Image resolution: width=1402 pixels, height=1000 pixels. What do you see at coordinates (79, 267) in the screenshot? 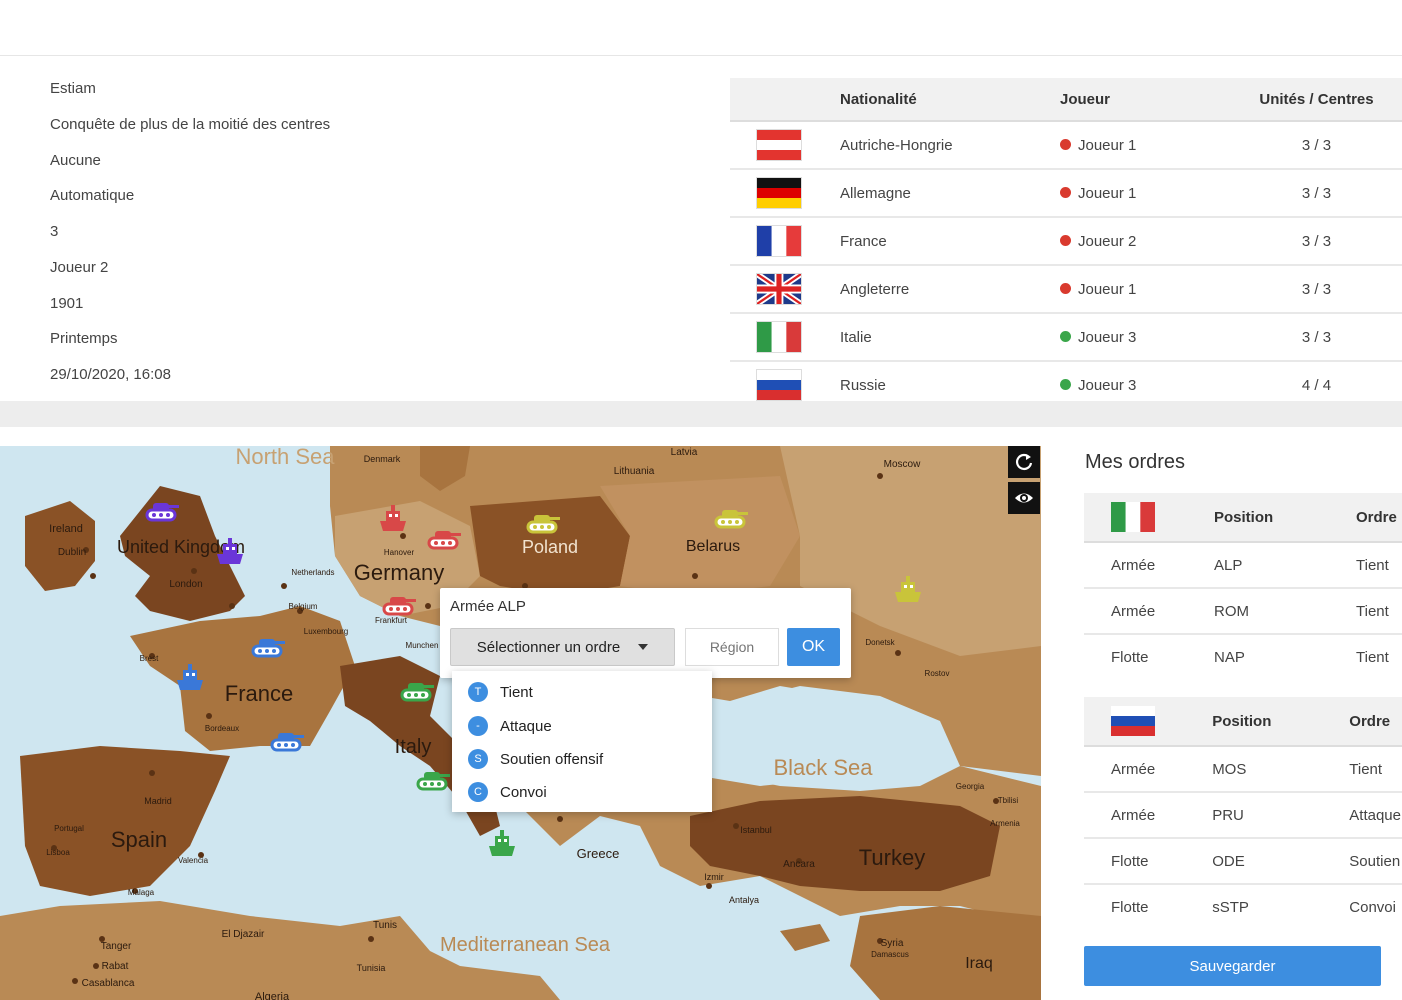
I see `current-player: Joueur 2` at bounding box center [79, 267].